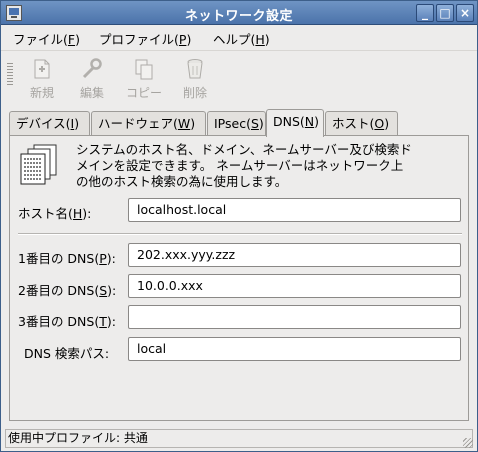  Describe the element at coordinates (465, 13) in the screenshot. I see `close-button: ×` at that location.